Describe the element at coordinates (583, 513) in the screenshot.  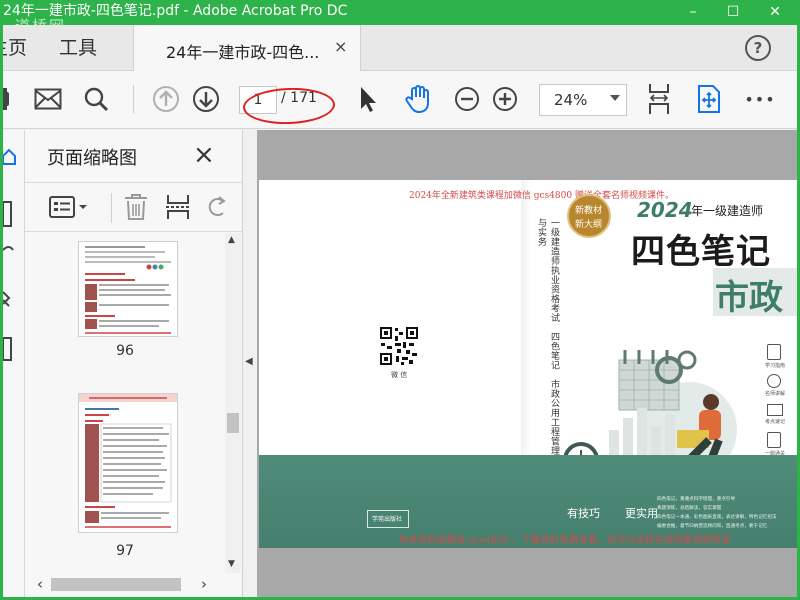
I see `cover-slogan-left: 有技巧` at that location.